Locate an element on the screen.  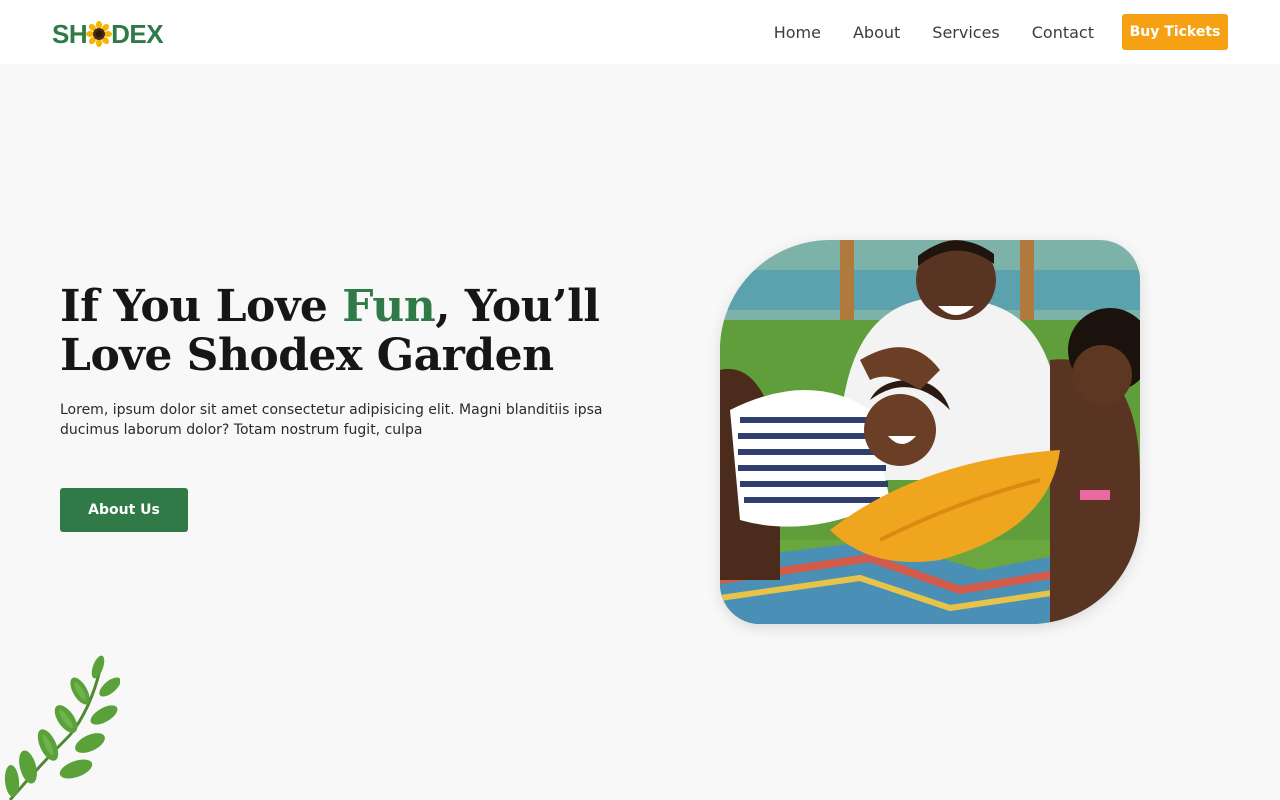
nav-services-link: Services is located at coordinates (965, 32).